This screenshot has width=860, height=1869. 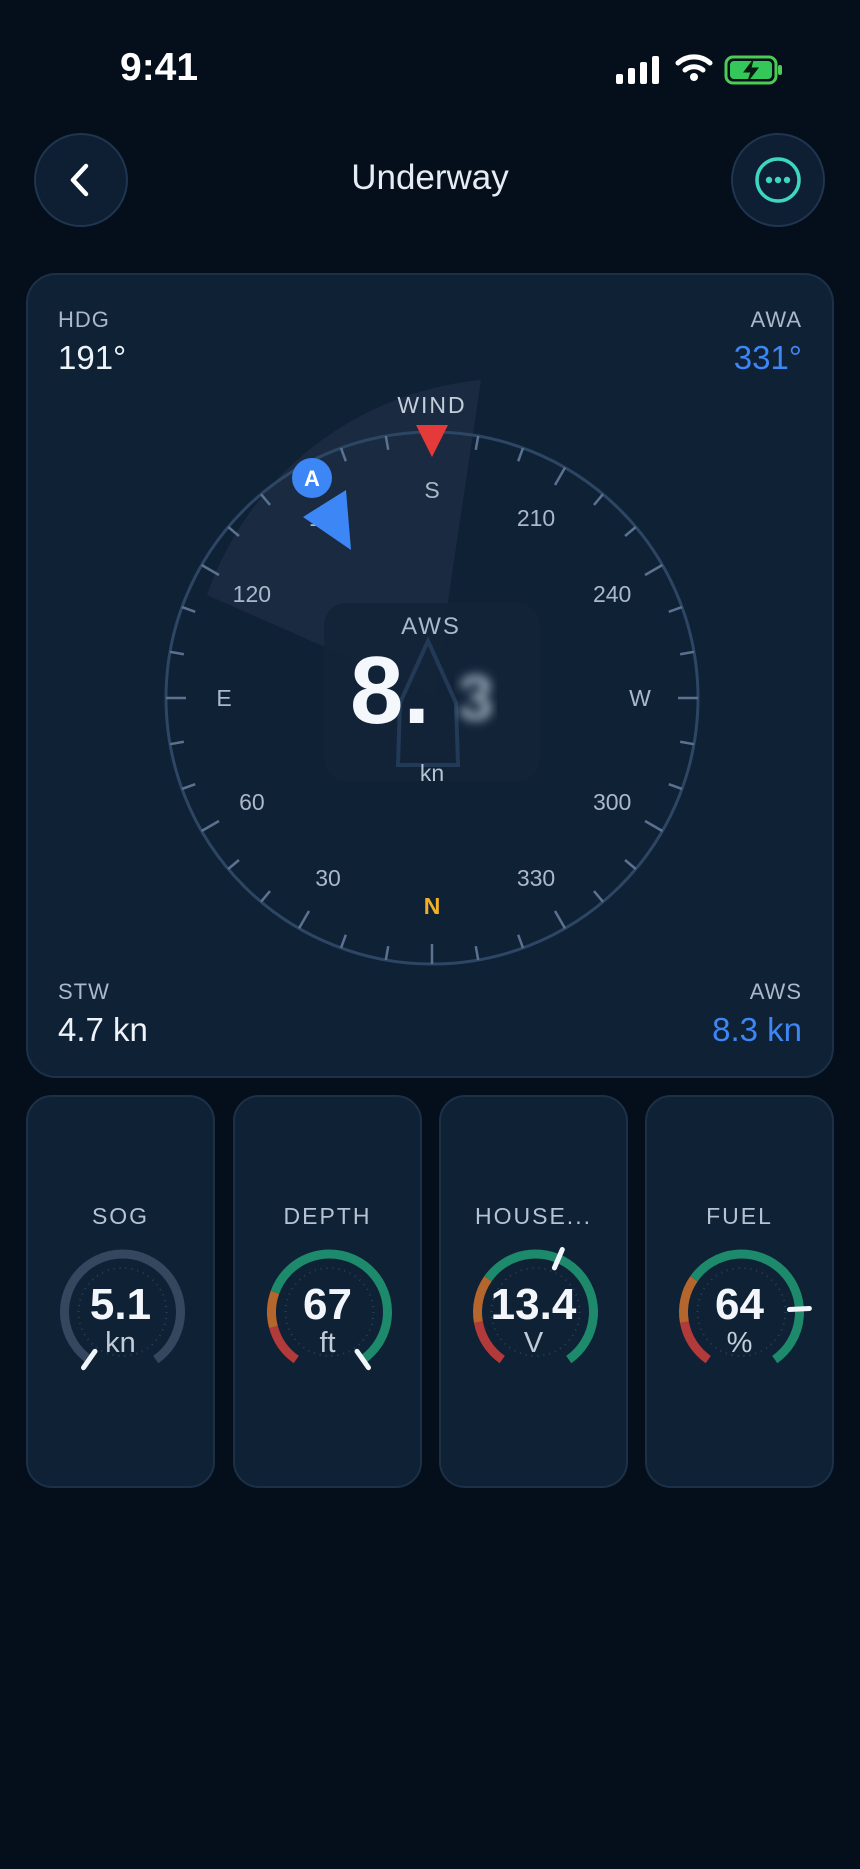 What do you see at coordinates (739, 1343) in the screenshot?
I see `gauge-unit: %` at bounding box center [739, 1343].